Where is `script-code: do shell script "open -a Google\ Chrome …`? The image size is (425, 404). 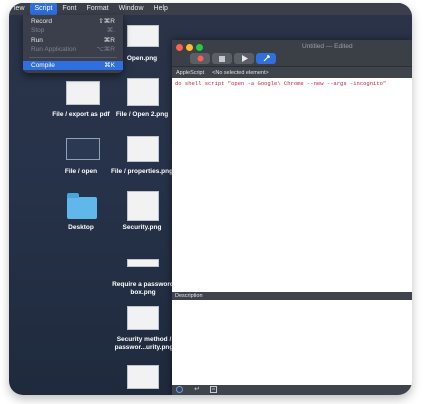
script-code: do shell script "open -a Google\ Chrome … is located at coordinates (292, 83).